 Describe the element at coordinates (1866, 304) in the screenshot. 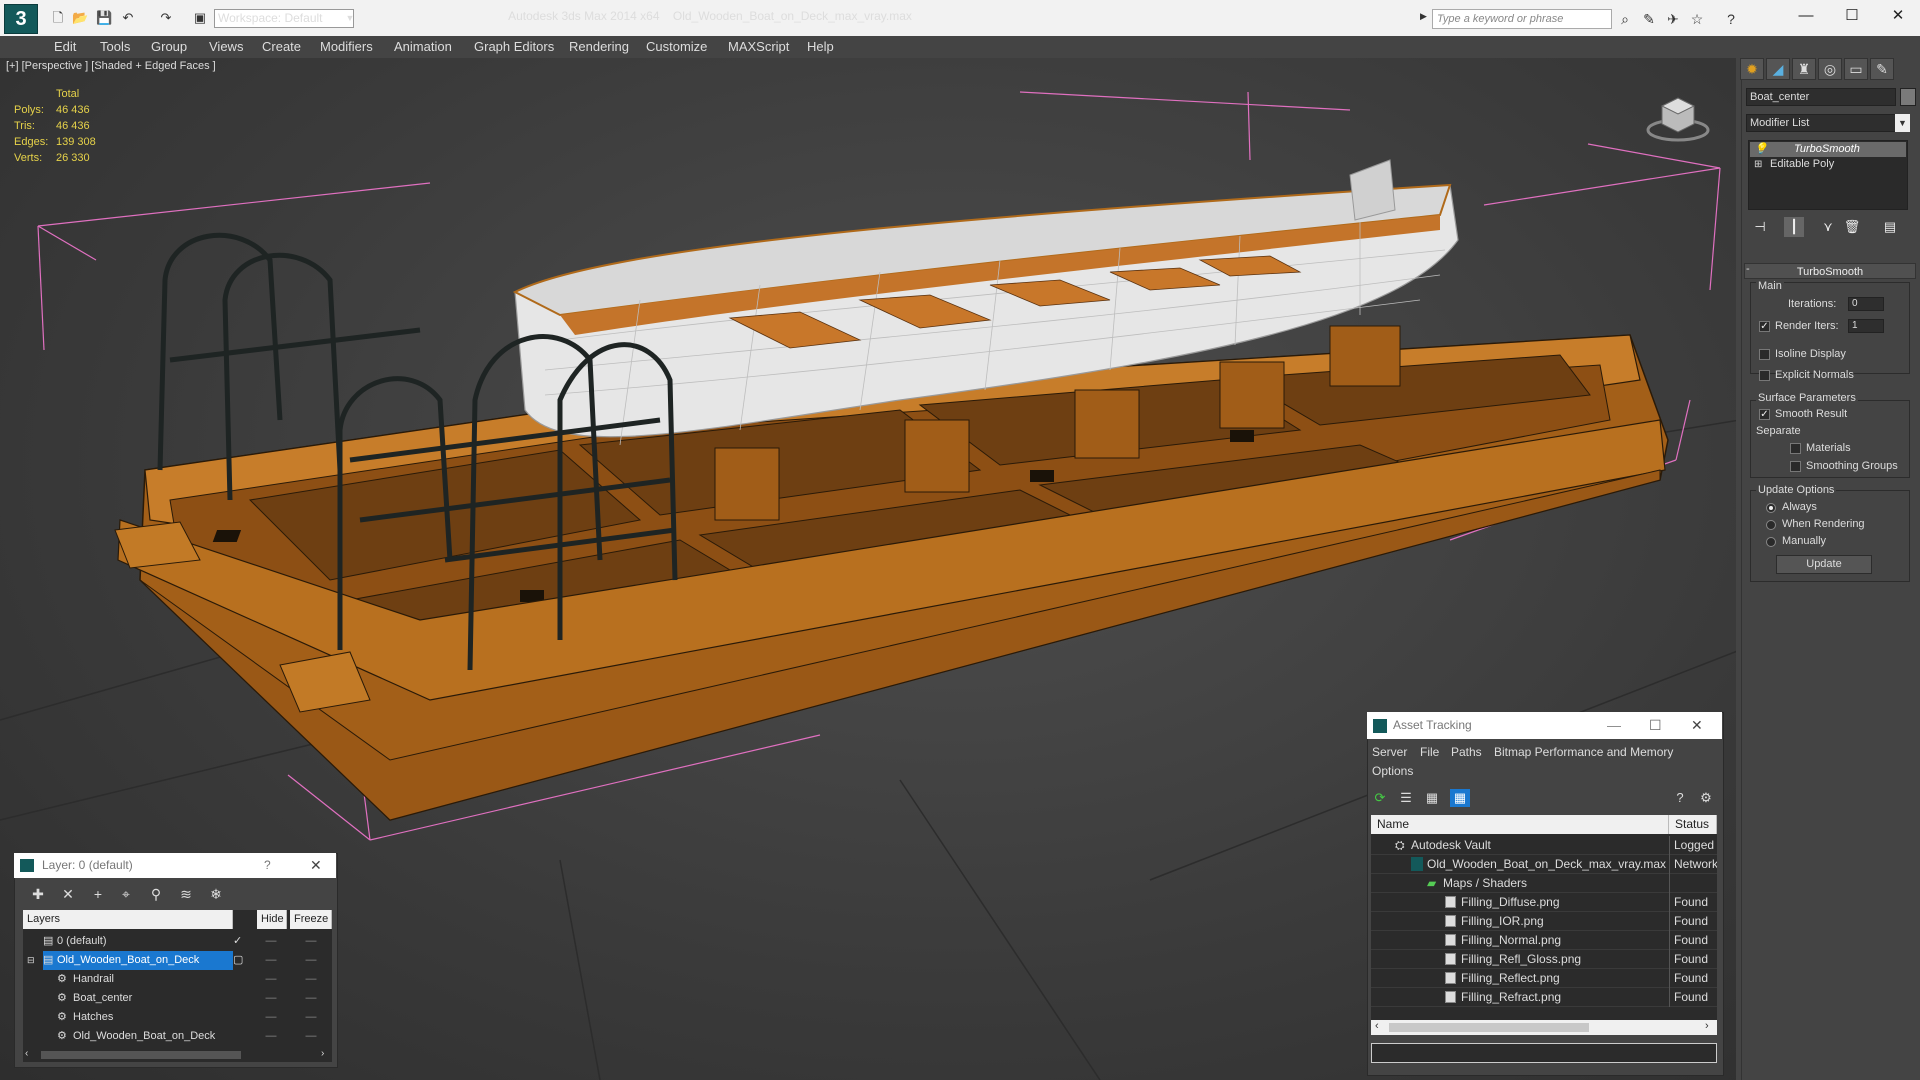

I see `iterations-spinner: 0` at that location.